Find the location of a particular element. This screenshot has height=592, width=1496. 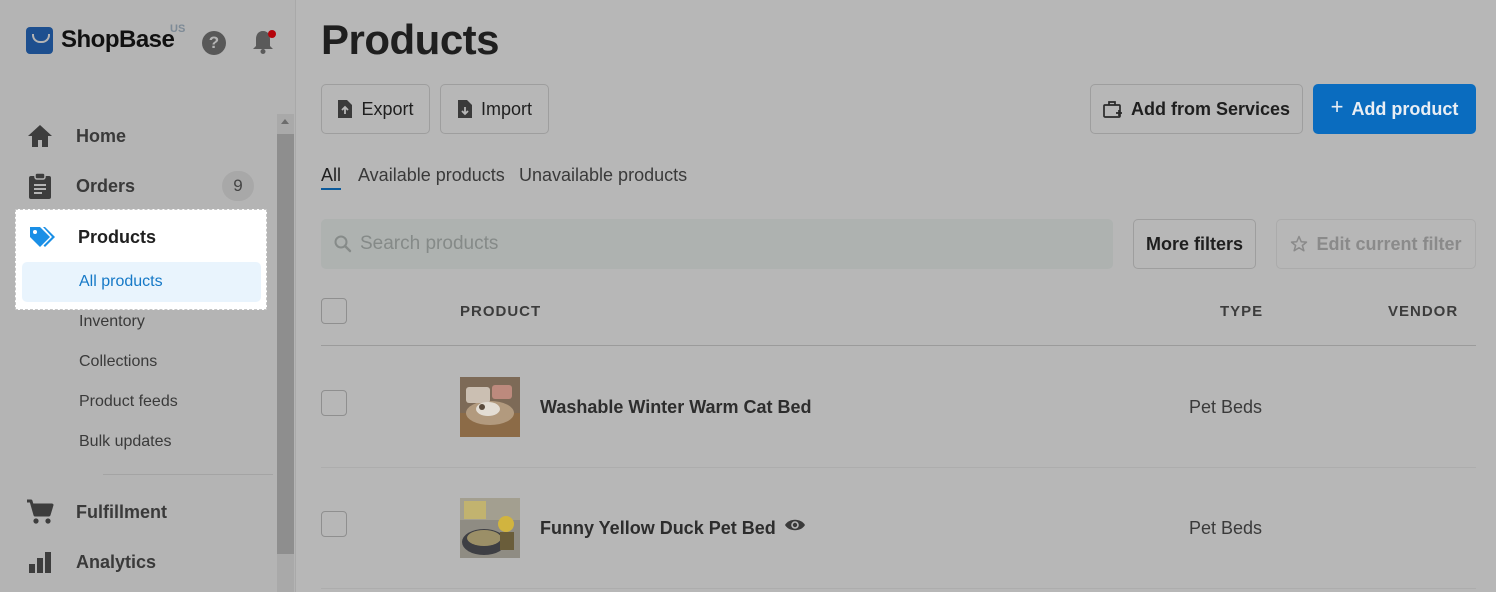

add-product-button: + Add product is located at coordinates (1394, 109).